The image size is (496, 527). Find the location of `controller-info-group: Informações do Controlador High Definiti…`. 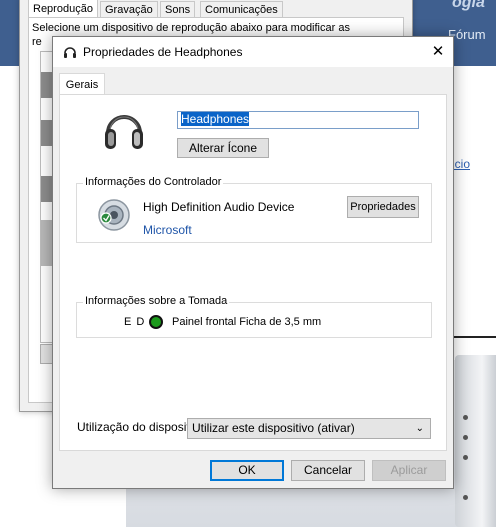

controller-info-group: Informações do Controlador High Definiti… is located at coordinates (254, 209).